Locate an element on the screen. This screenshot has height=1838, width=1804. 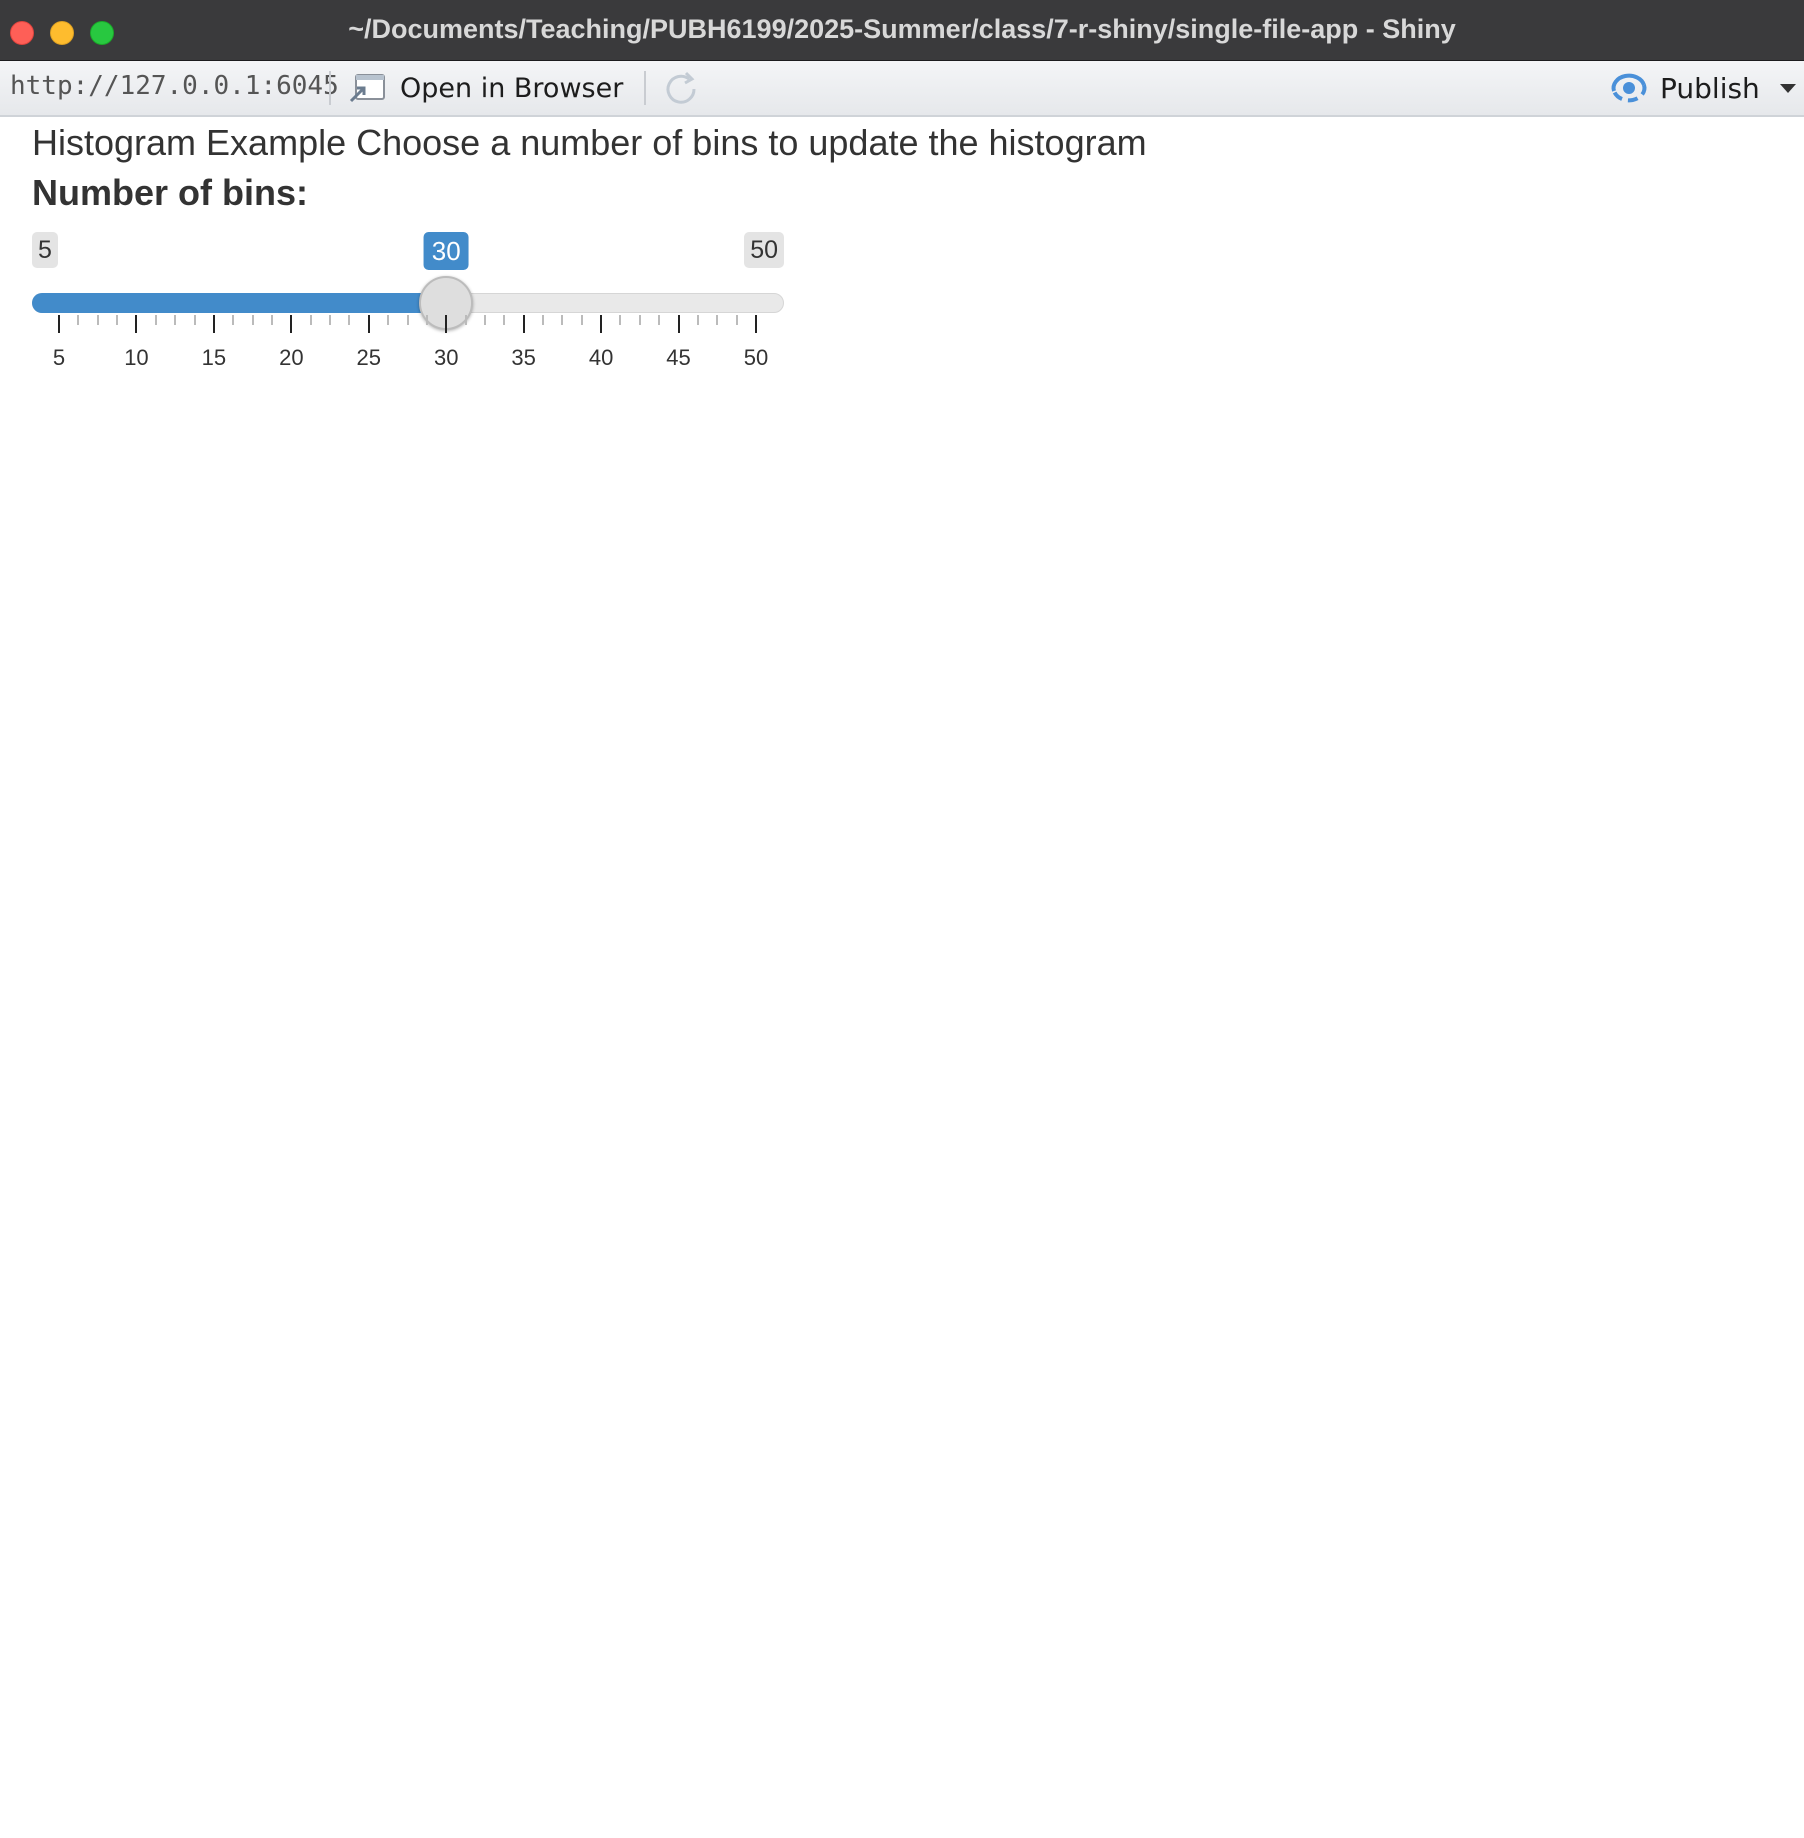
slider-max-label: 50 is located at coordinates (764, 250).